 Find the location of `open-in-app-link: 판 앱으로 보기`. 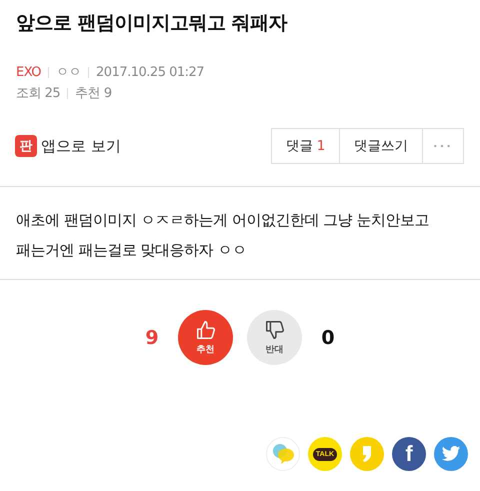

open-in-app-link: 판 앱으로 보기 is located at coordinates (68, 146).